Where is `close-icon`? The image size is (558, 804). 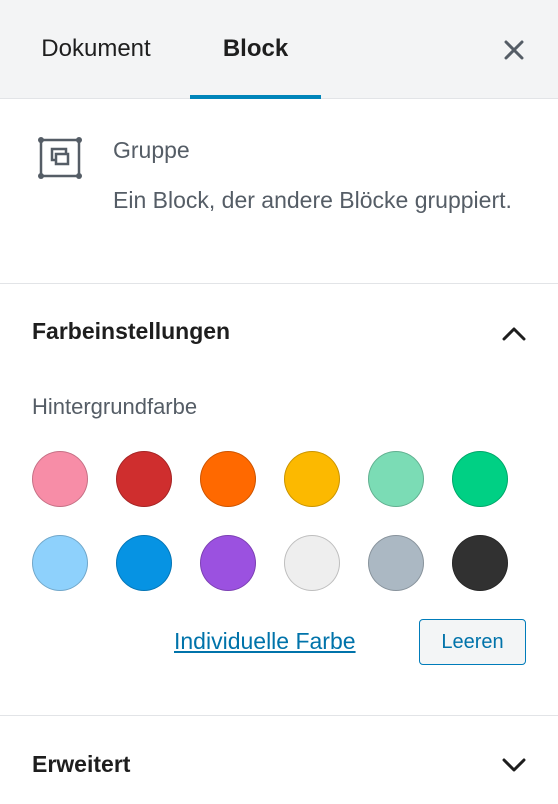
close-icon is located at coordinates (514, 50).